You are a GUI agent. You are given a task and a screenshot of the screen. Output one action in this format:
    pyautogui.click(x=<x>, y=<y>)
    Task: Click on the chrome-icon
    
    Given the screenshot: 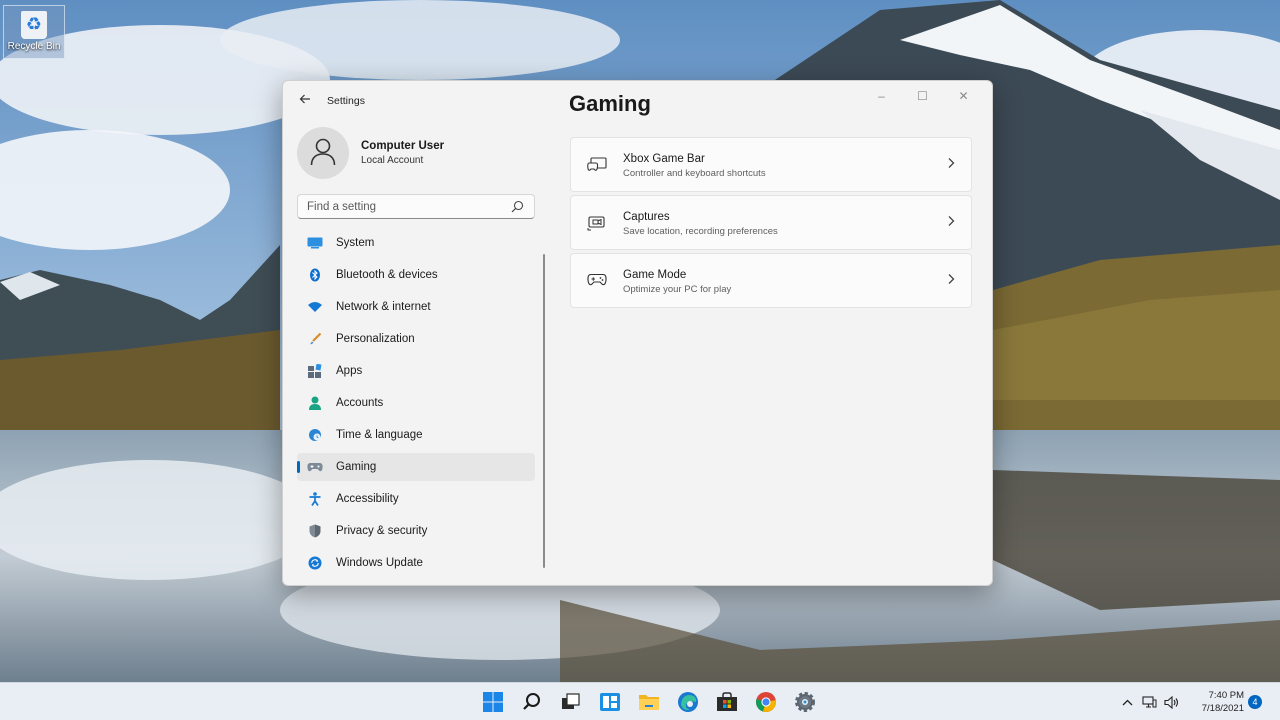 What is the action you would take?
    pyautogui.click(x=765, y=702)
    